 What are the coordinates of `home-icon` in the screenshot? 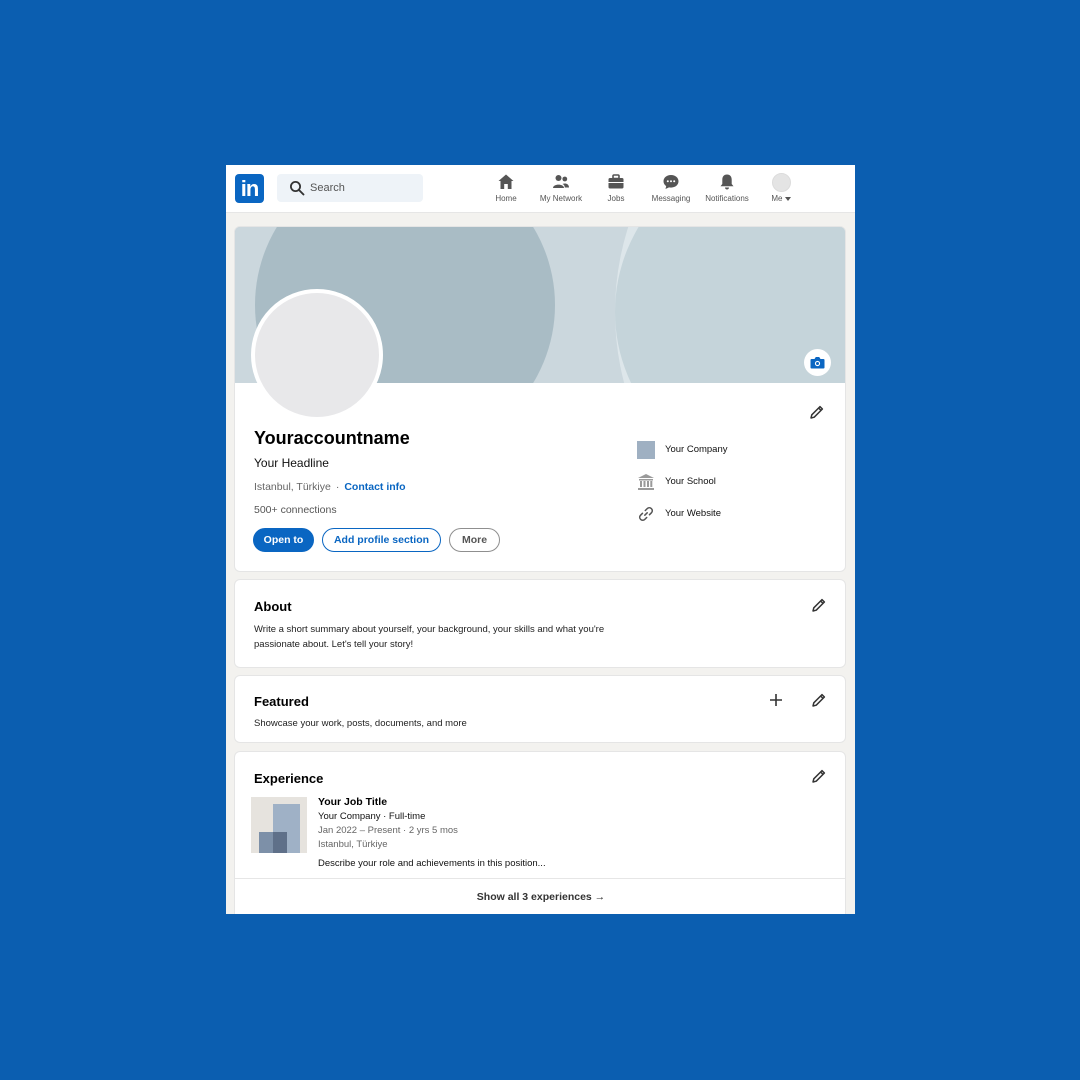 It's located at (506, 181).